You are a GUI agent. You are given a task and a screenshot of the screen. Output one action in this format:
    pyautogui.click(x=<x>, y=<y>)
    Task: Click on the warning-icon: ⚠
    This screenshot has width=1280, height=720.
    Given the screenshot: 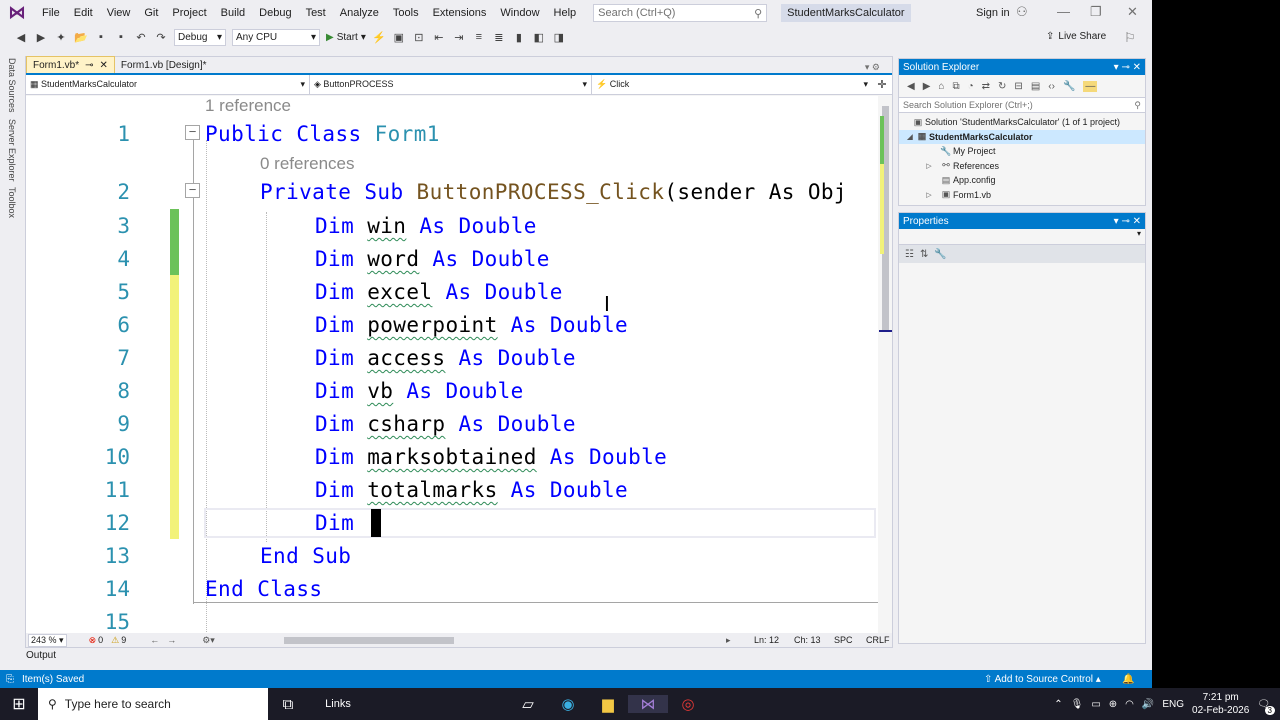 What is the action you would take?
    pyautogui.click(x=115, y=640)
    